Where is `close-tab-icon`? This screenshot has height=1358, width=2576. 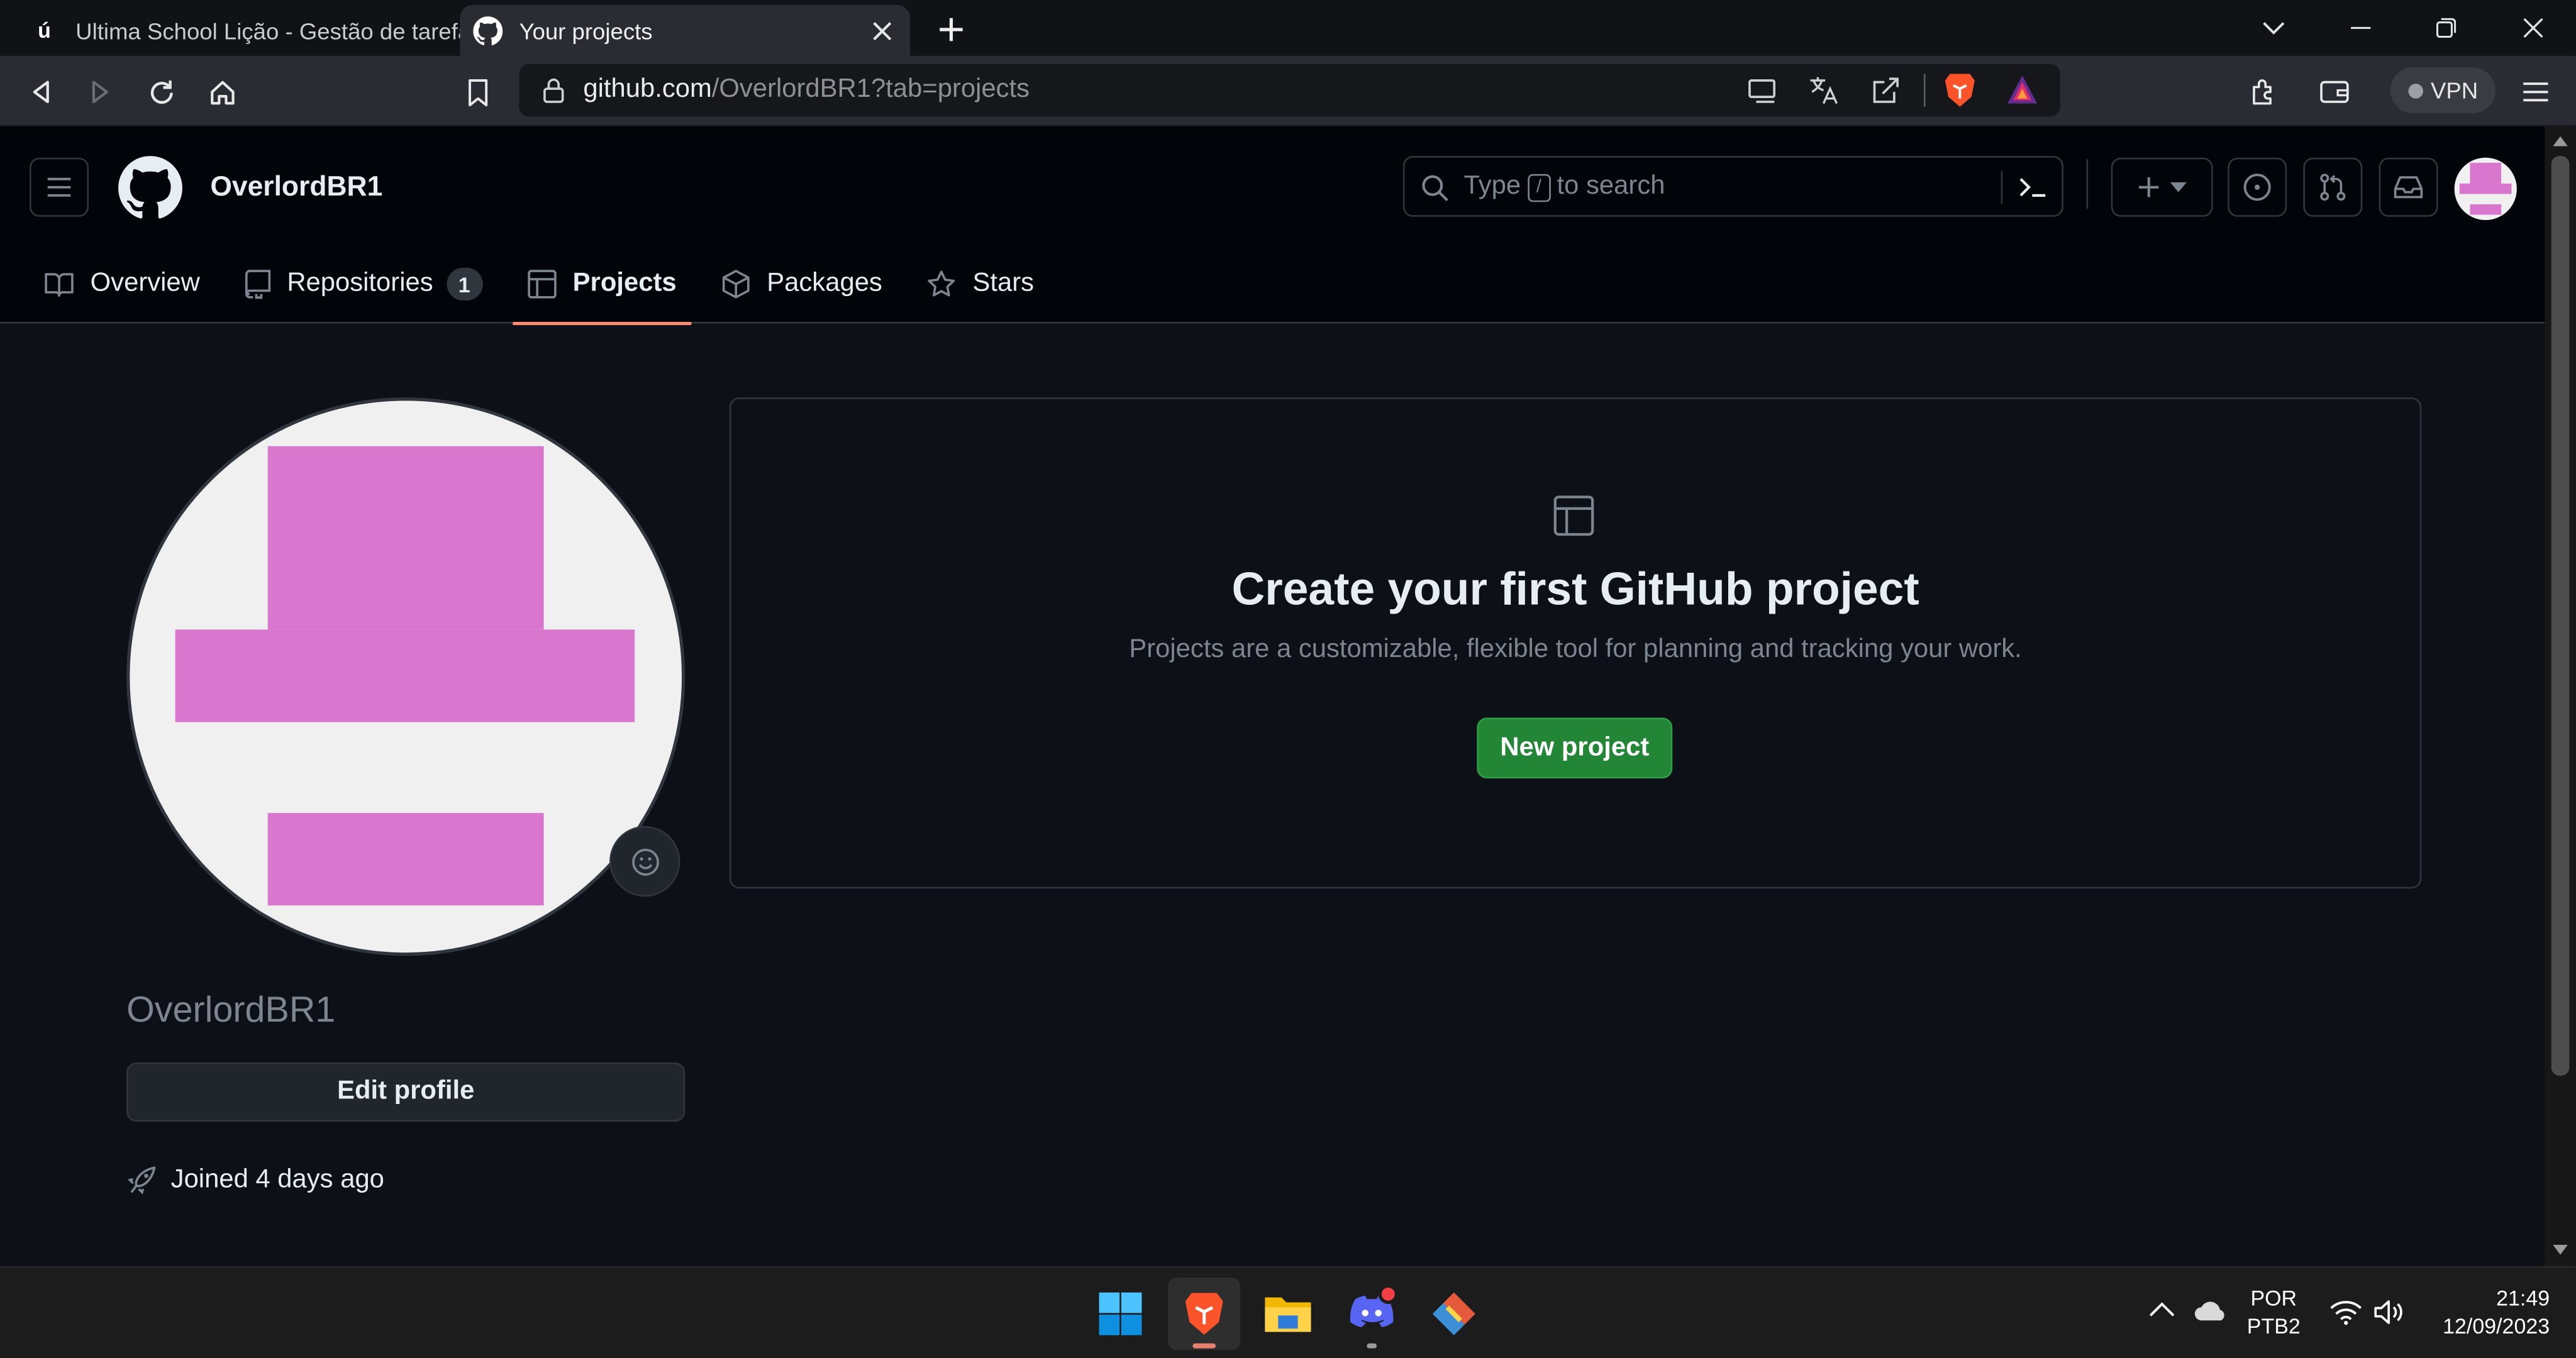 close-tab-icon is located at coordinates (882, 30).